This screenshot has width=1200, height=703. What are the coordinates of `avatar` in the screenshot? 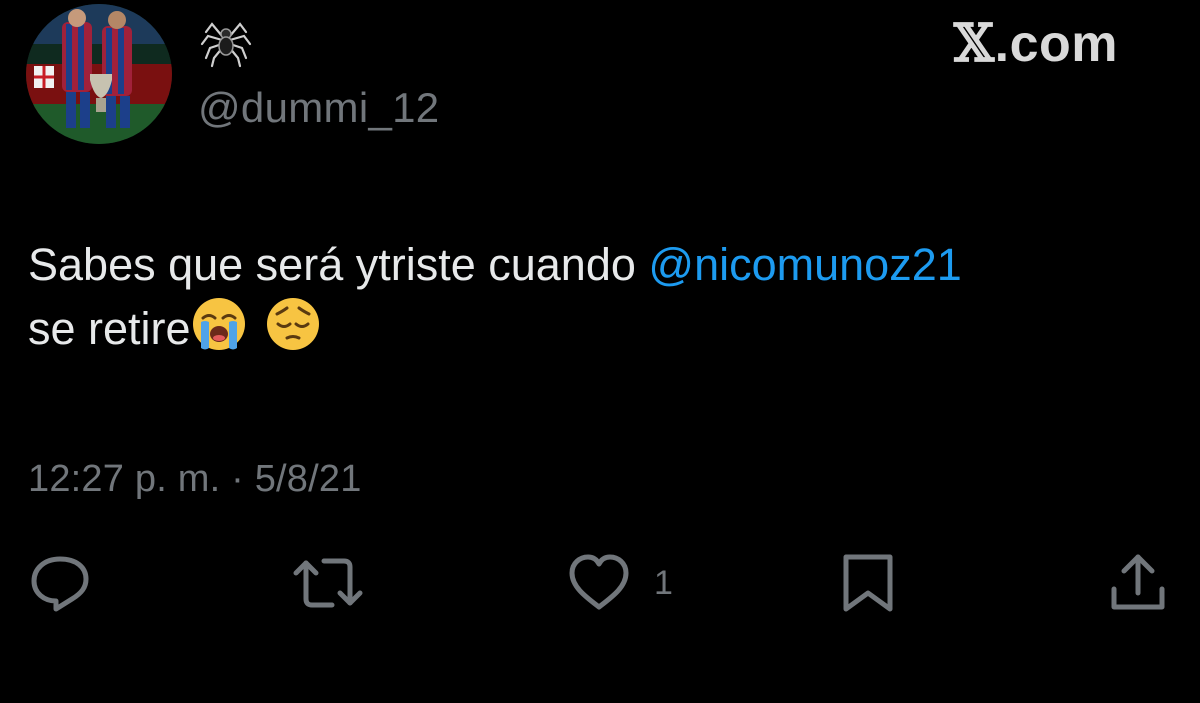 It's located at (99, 74).